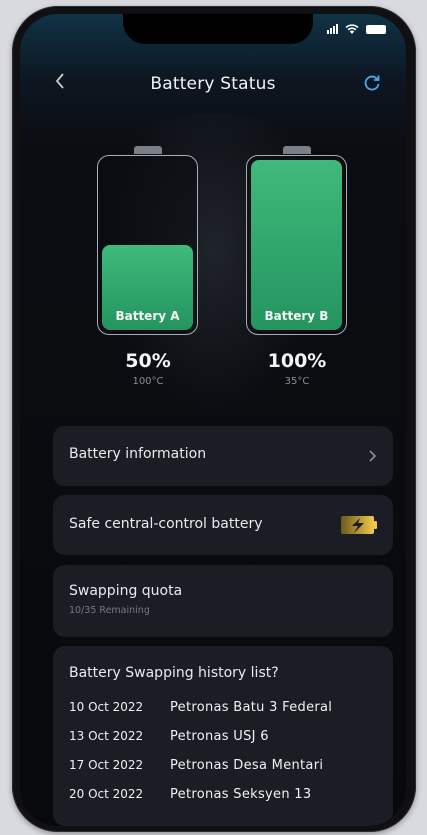 This screenshot has height=835, width=427. I want to click on page-title: Battery Status, so click(213, 84).